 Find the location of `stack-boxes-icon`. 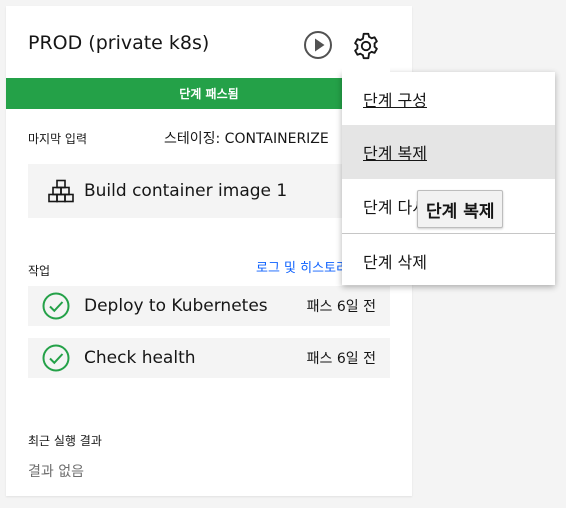

stack-boxes-icon is located at coordinates (61, 191).